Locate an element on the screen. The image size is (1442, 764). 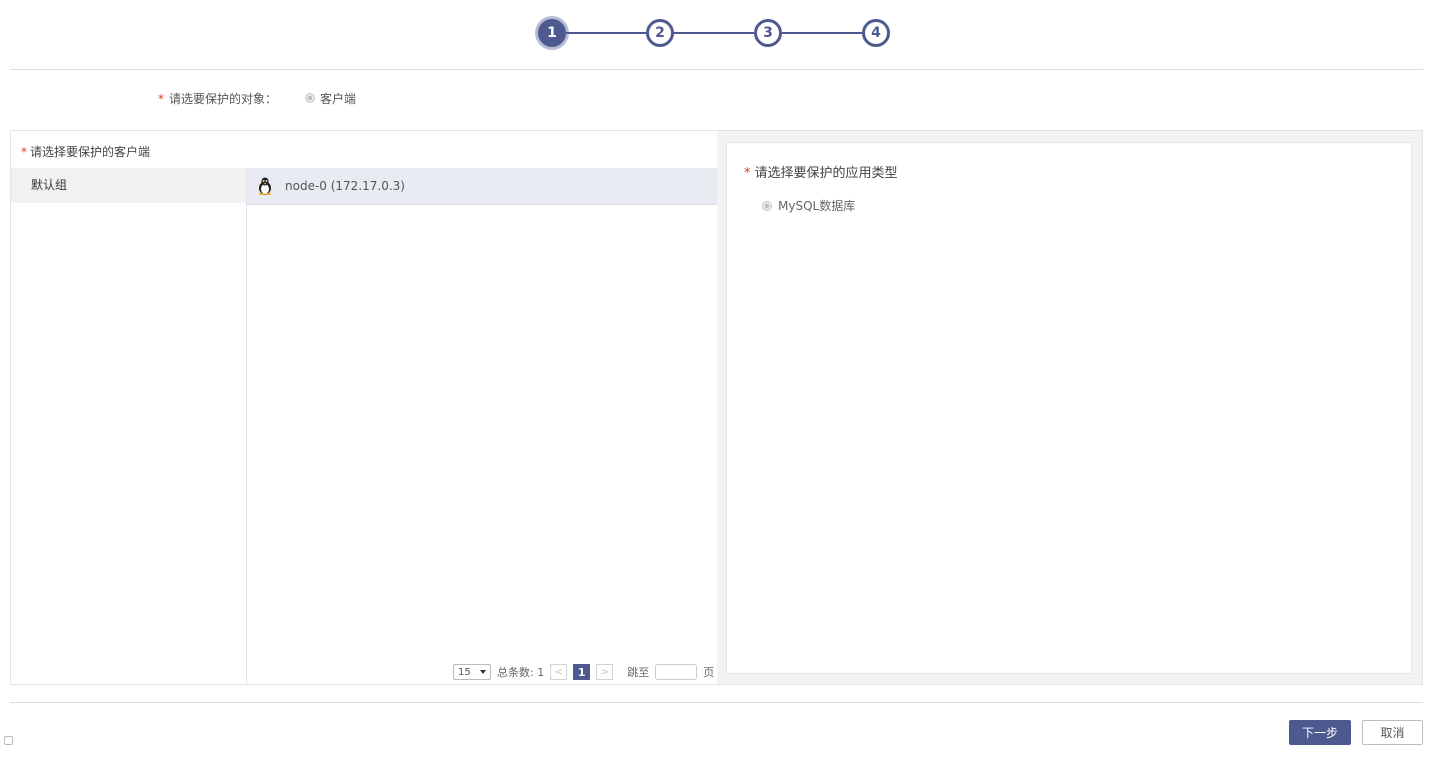
wizard-stepper: 1 2 3 4 is located at coordinates (714, 33).